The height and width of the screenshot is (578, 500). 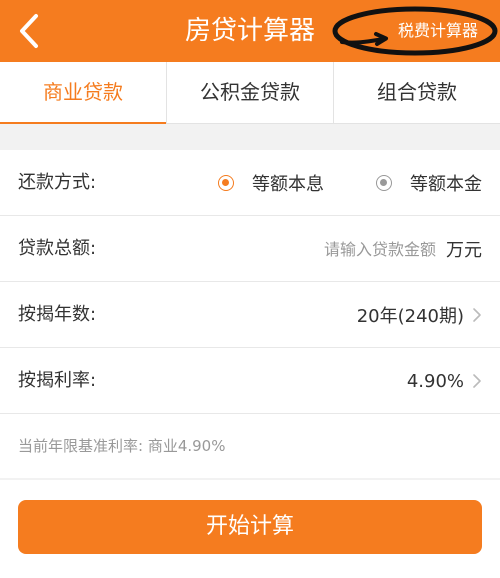 I want to click on radio-equal-principal: 等额本金, so click(x=429, y=183).